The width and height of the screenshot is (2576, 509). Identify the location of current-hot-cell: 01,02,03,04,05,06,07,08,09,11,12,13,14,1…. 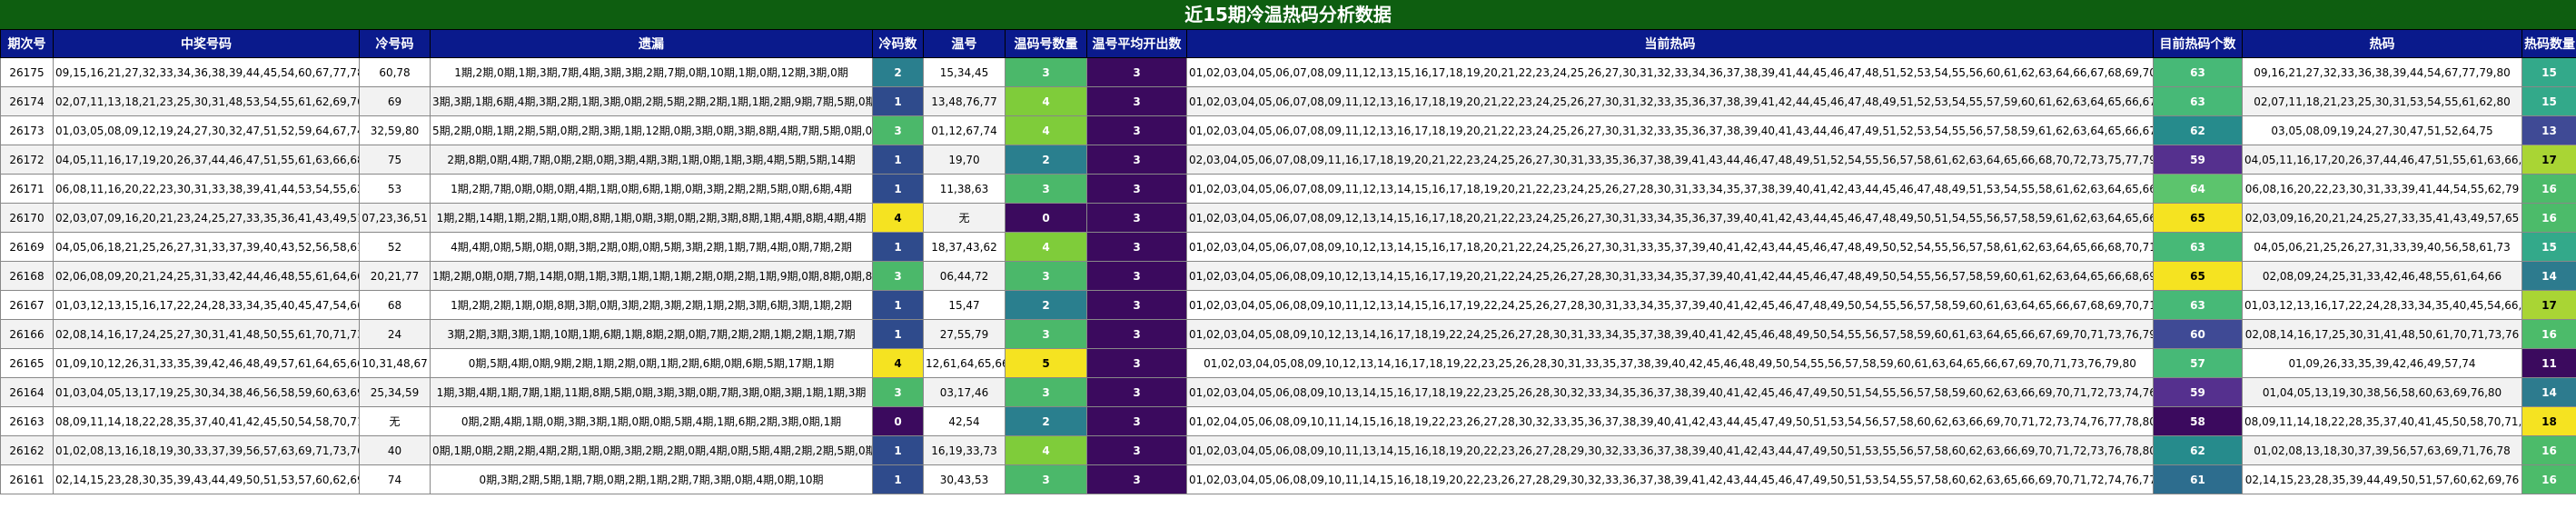
(1670, 189).